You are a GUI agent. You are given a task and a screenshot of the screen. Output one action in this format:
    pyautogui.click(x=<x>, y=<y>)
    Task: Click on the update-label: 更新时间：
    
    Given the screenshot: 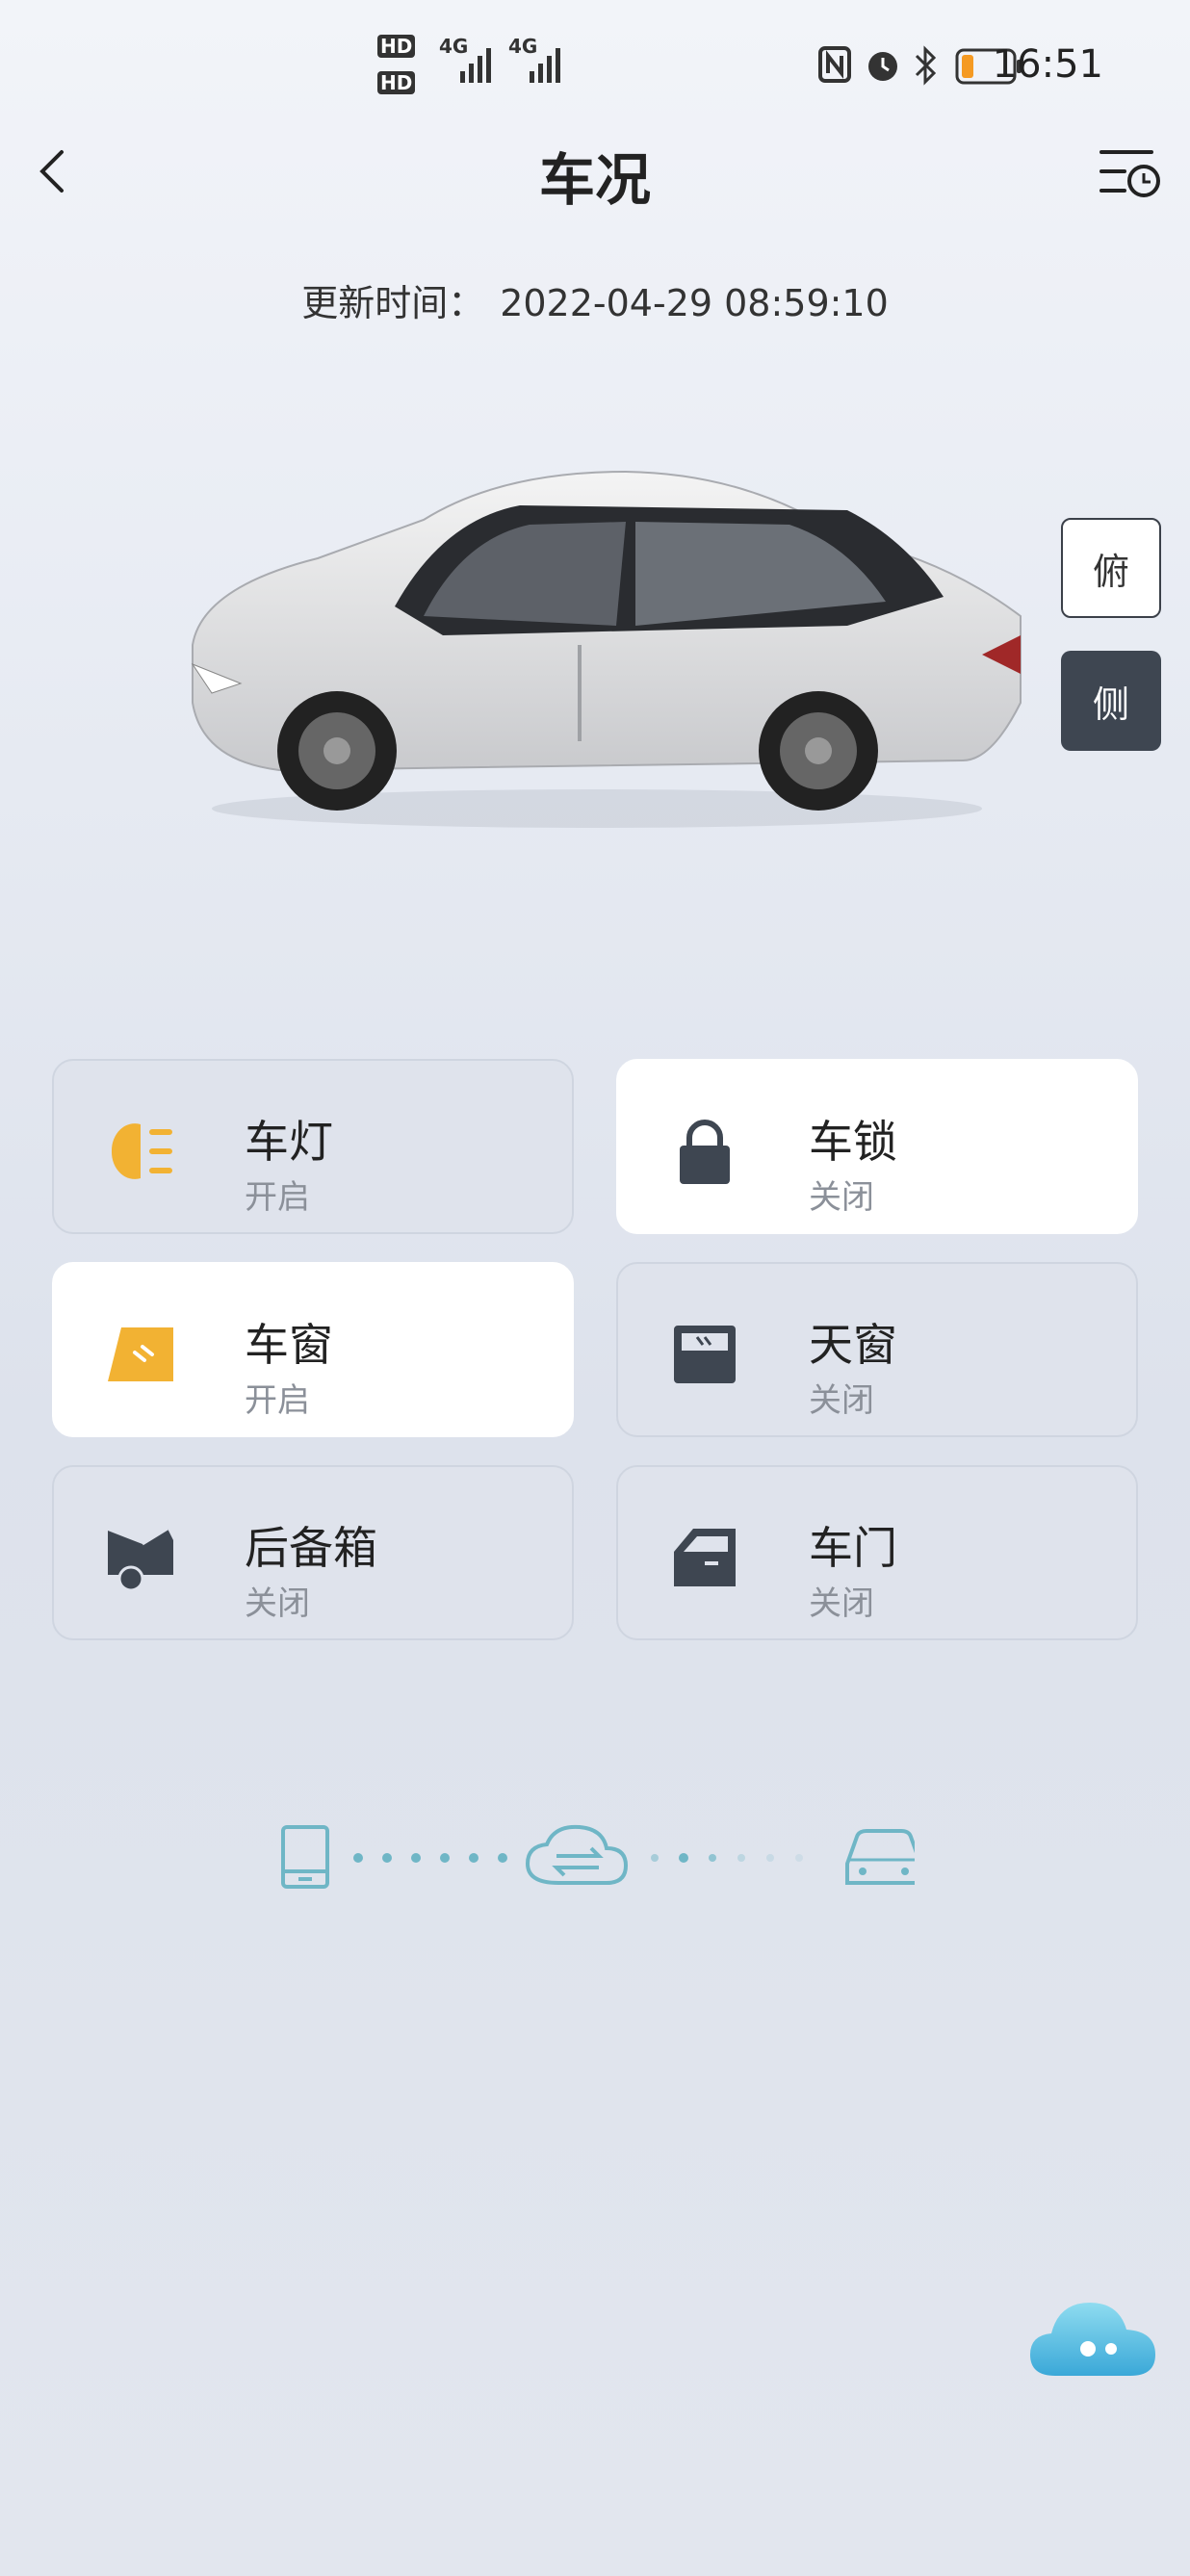 What is the action you would take?
    pyautogui.click(x=393, y=303)
    